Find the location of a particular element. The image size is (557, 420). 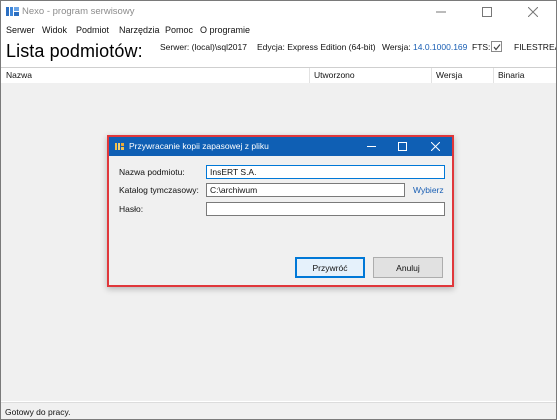

dialog-app-icon is located at coordinates (119, 146).